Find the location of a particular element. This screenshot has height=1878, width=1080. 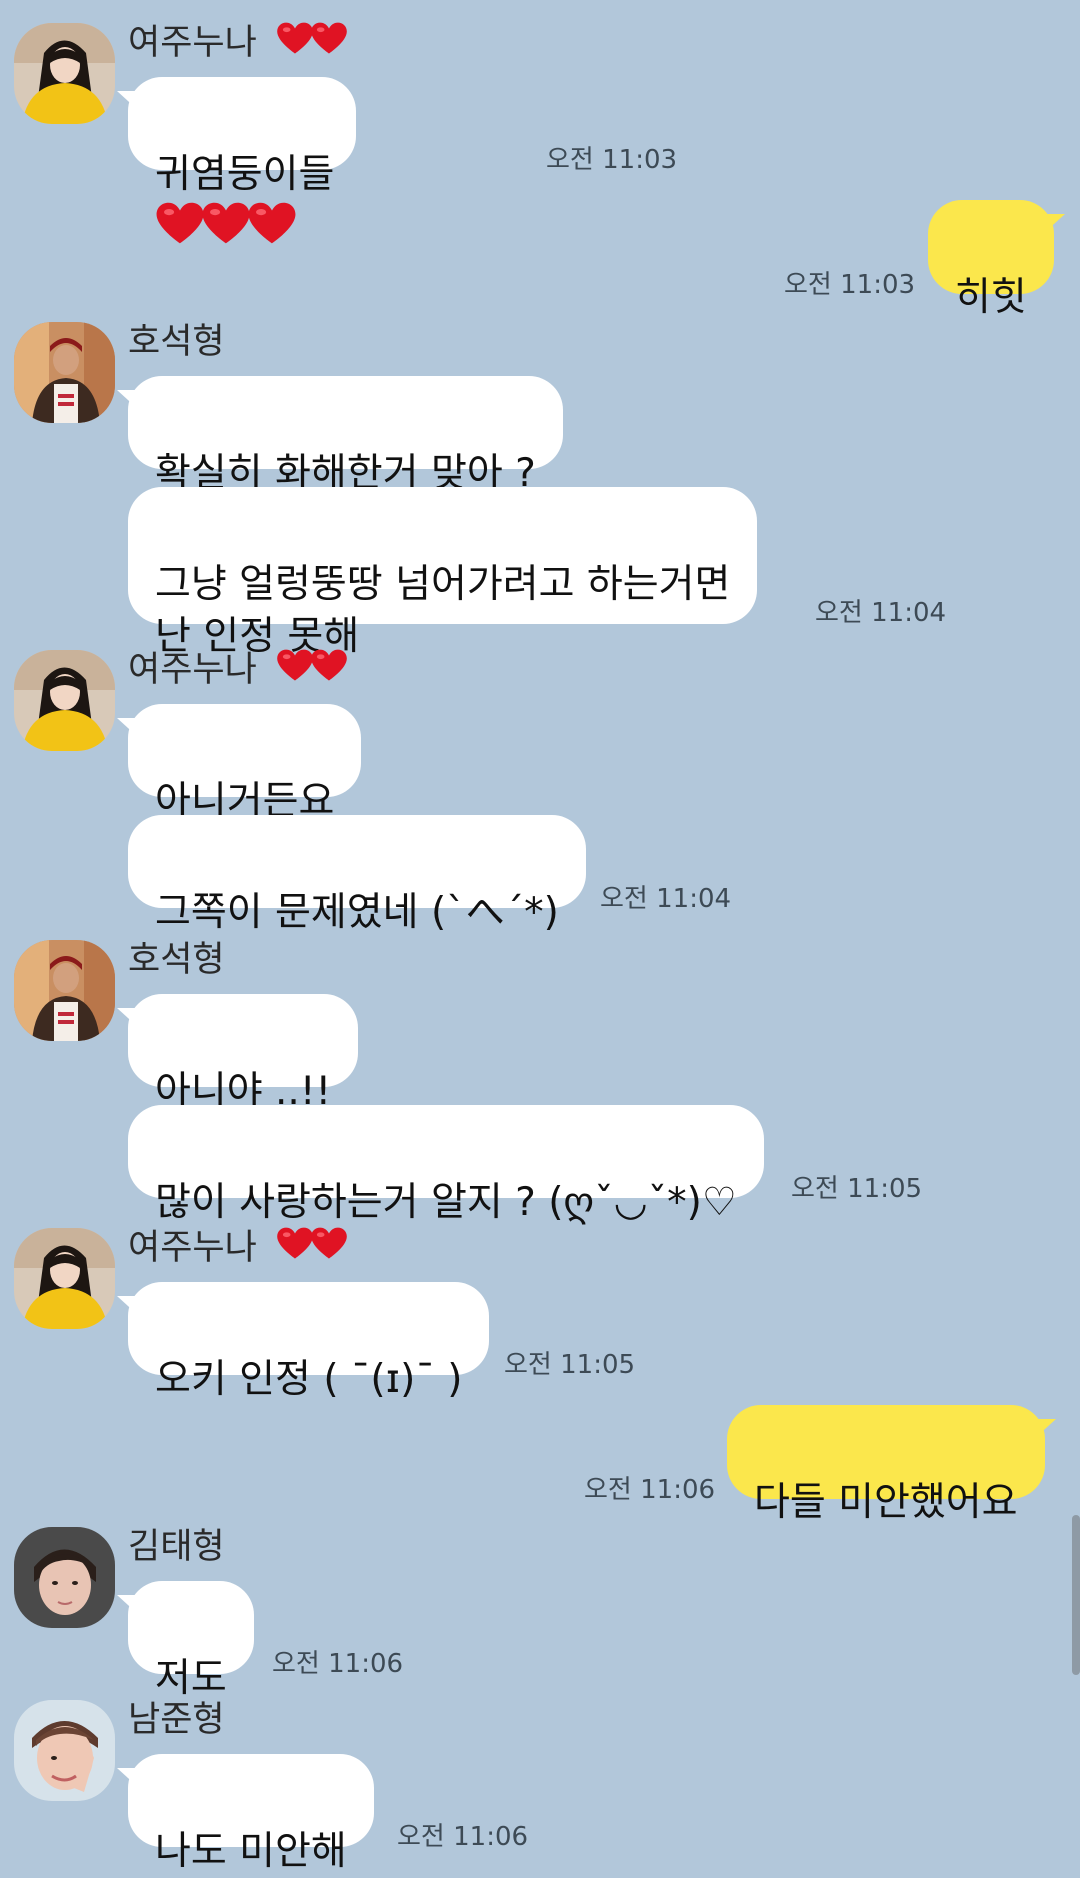

avatar-namjoon is located at coordinates (64, 1750).